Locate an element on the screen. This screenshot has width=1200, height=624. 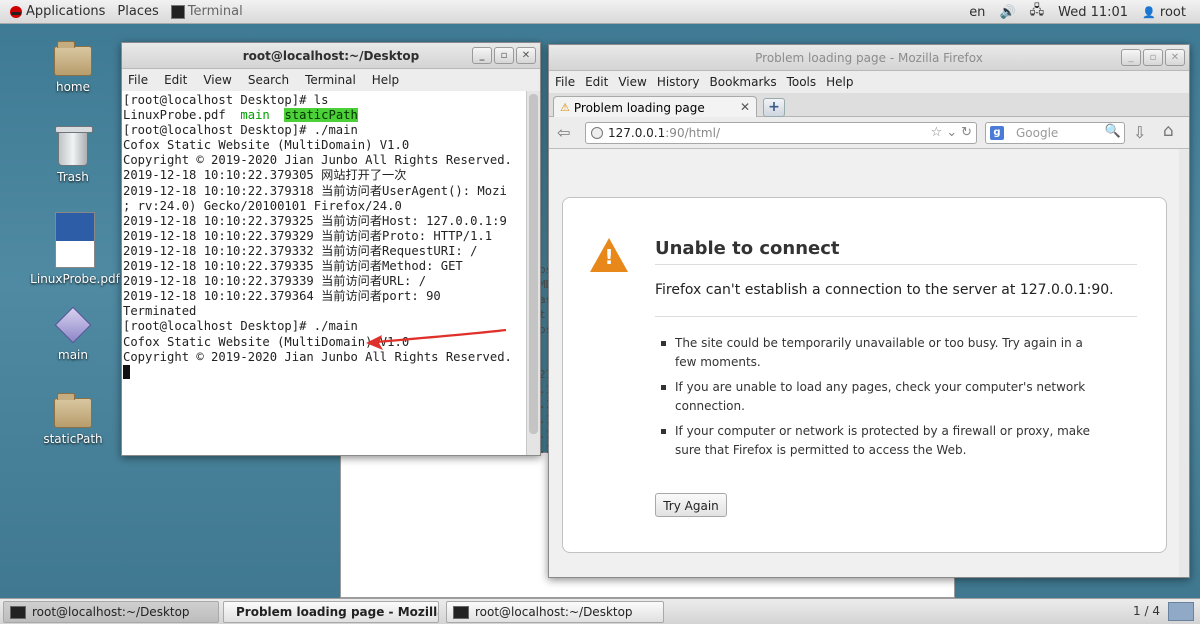
search-icon: 🔍 is located at coordinates (1113, 131).